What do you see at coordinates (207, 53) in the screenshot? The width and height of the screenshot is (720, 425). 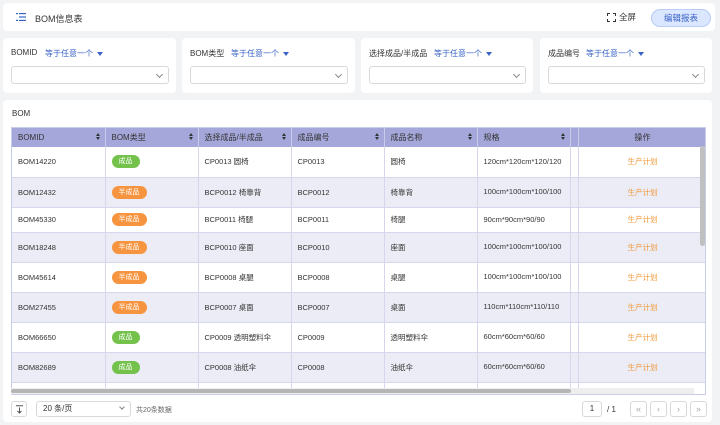 I see `filter-label: BOM类型` at bounding box center [207, 53].